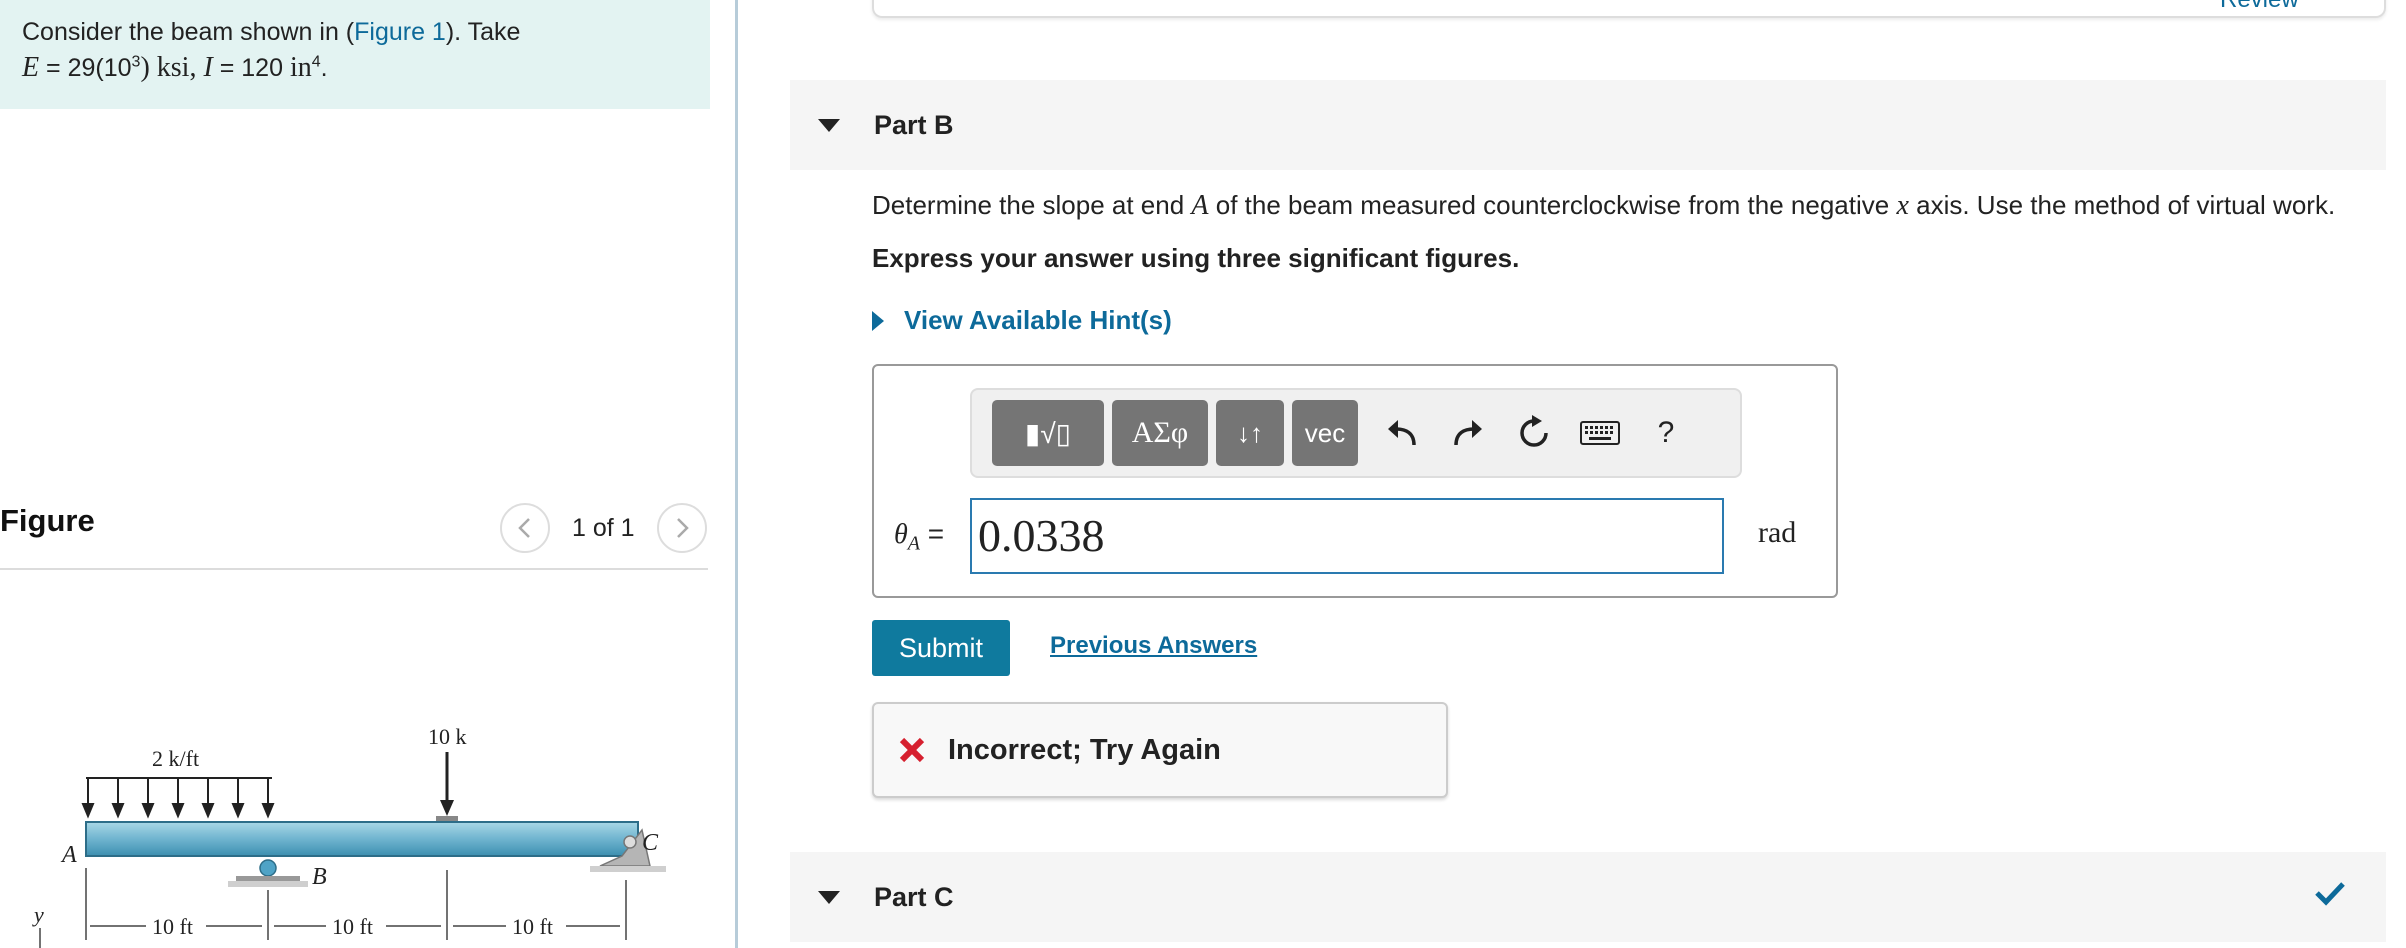 This screenshot has width=2406, height=948. I want to click on undo-button, so click(1402, 433).